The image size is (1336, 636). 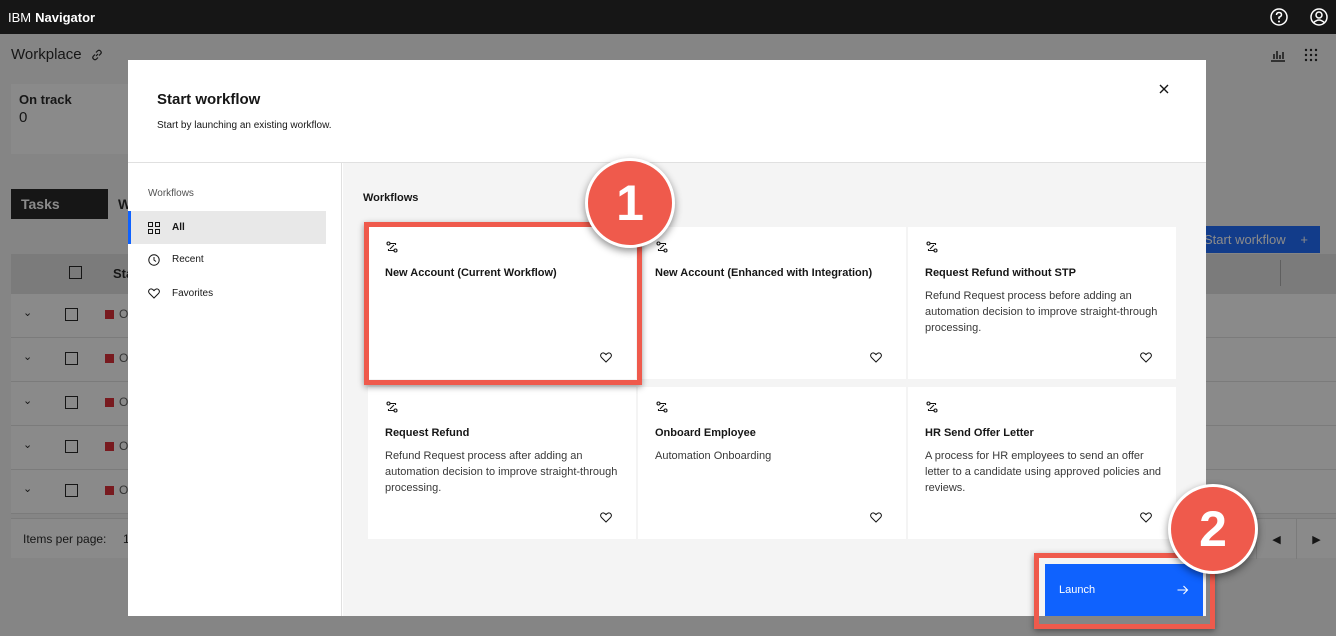 What do you see at coordinates (1319, 17) in the screenshot?
I see `user-avatar-icon` at bounding box center [1319, 17].